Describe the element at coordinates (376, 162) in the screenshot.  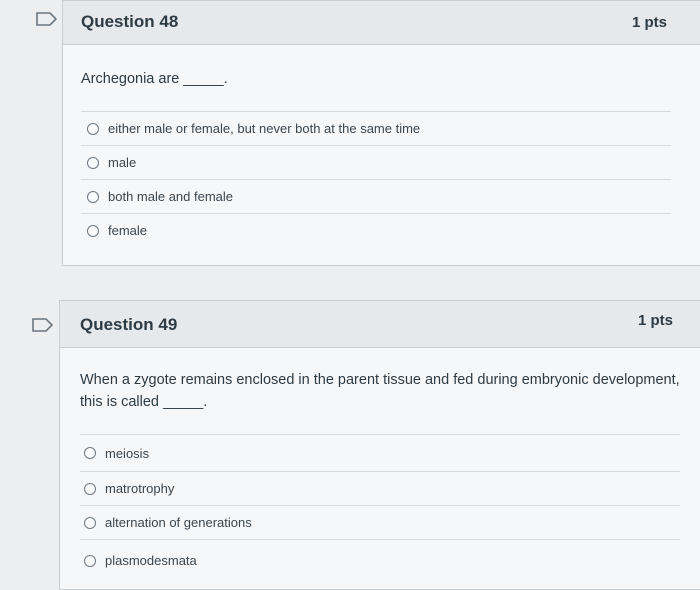
I see `answer-option: male` at that location.